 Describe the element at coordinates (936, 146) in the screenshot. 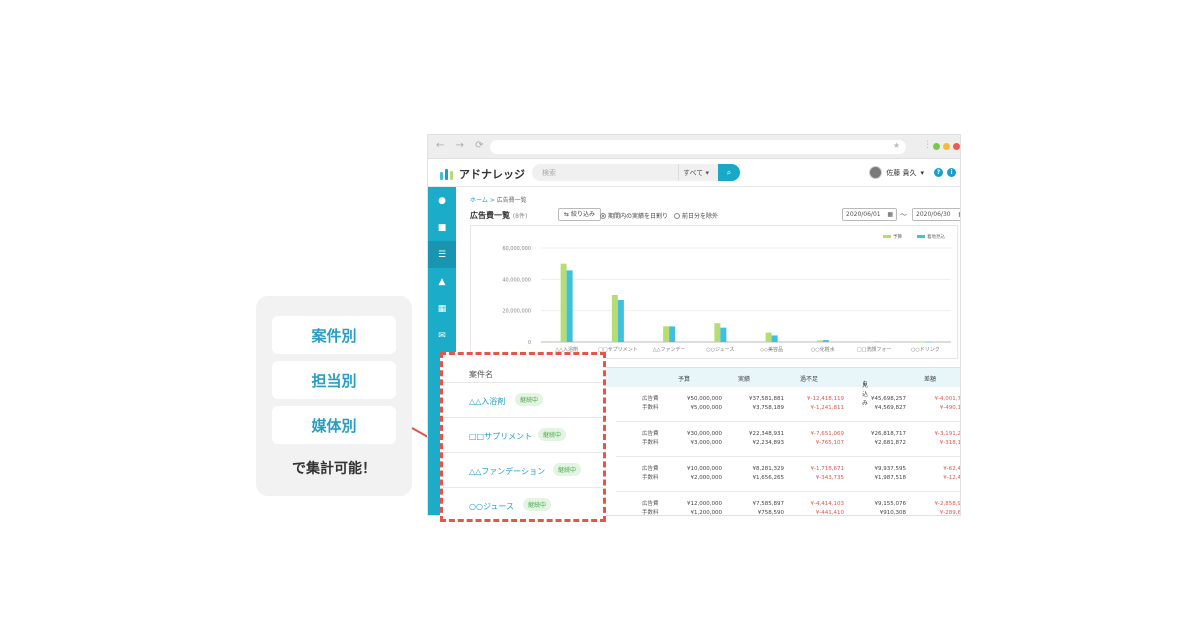

I see `maximize-dot-icon` at that location.